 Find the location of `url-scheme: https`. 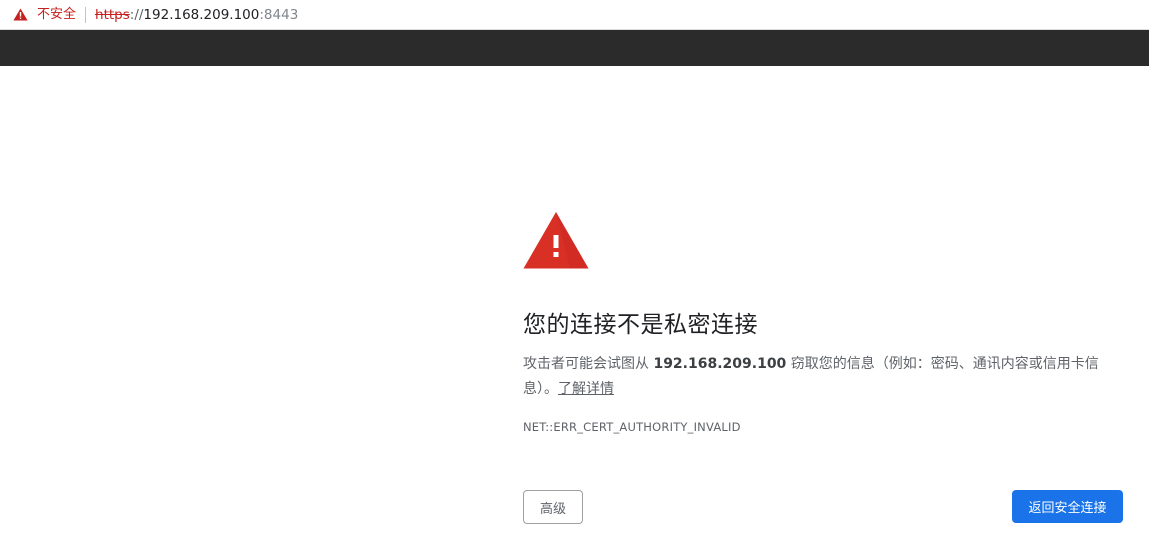

url-scheme: https is located at coordinates (112, 14).